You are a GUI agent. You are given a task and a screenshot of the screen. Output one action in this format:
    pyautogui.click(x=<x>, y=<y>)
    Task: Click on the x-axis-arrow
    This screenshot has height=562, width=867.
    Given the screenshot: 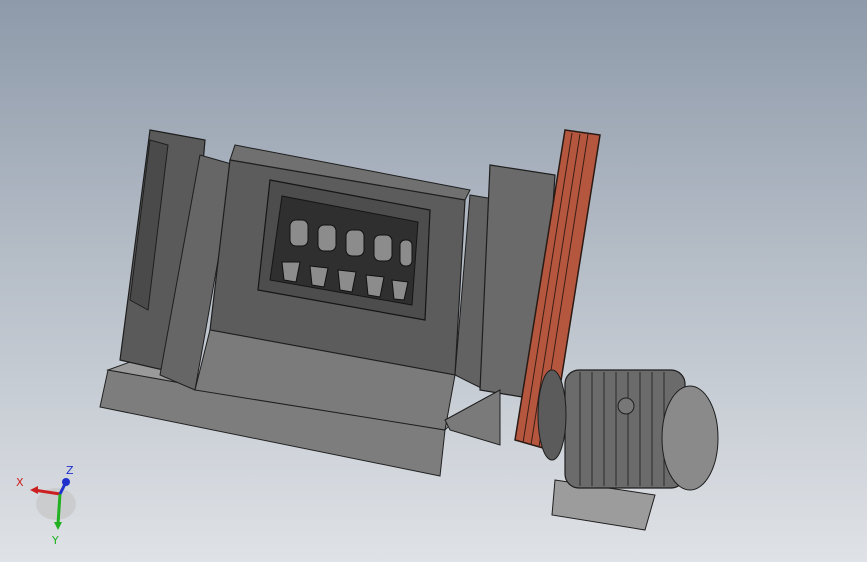 What is the action you would take?
    pyautogui.click(x=34, y=490)
    